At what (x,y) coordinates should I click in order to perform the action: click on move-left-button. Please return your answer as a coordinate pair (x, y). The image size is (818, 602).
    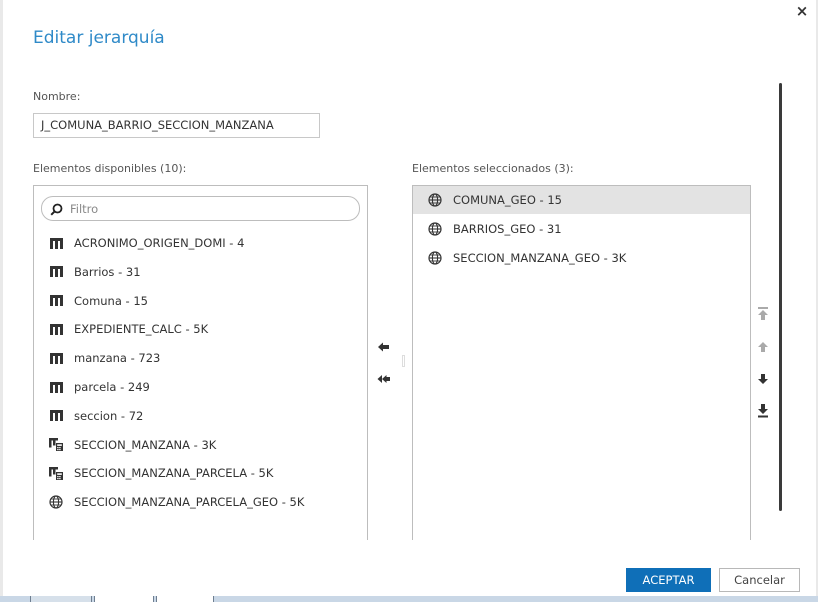
    Looking at the image, I should click on (384, 346).